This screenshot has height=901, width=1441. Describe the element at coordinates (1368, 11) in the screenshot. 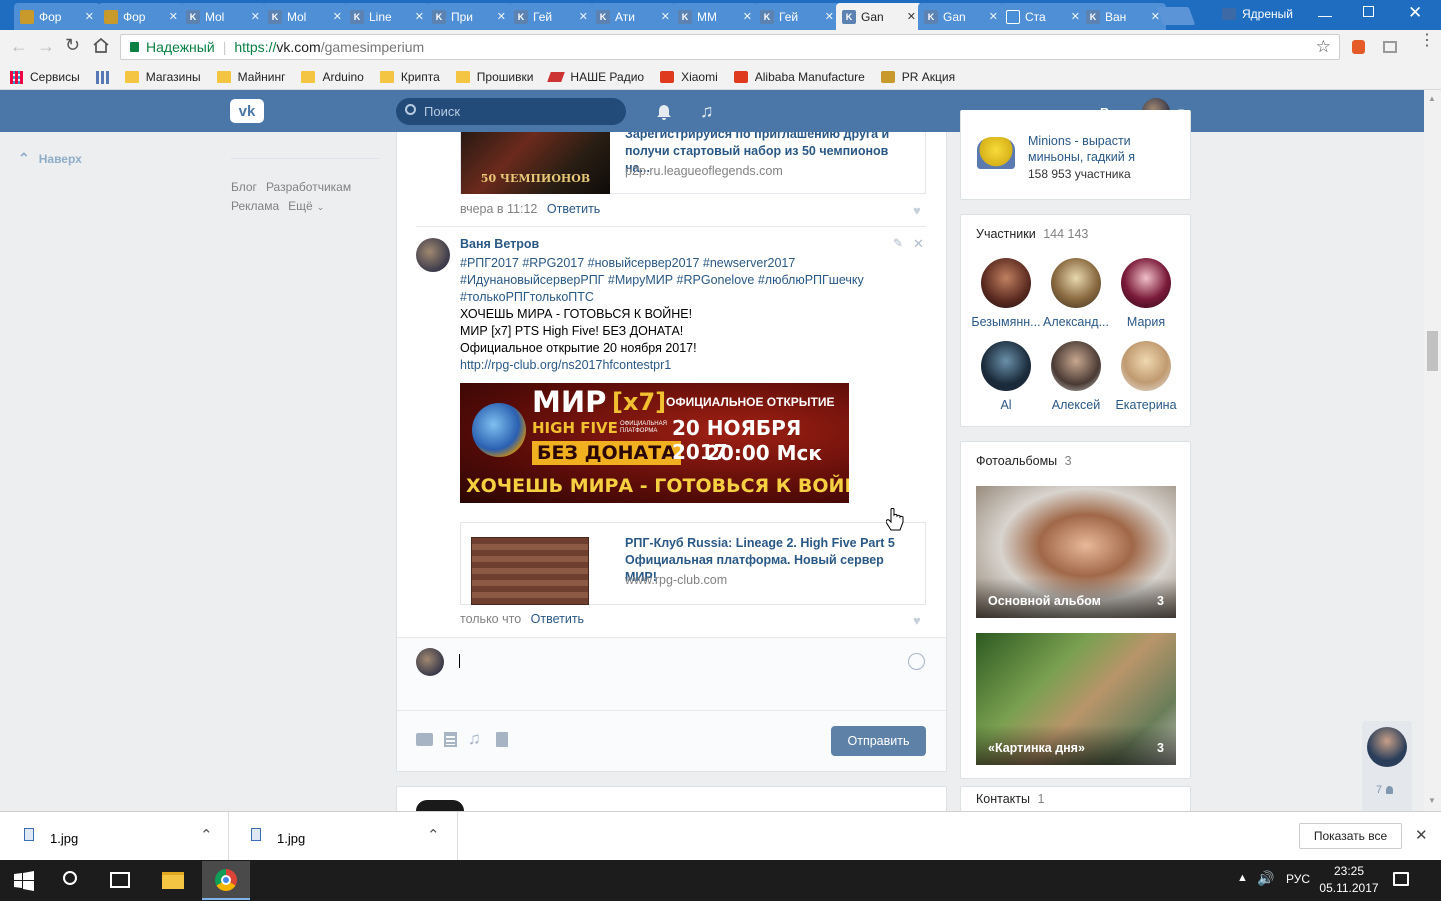

I see `maximize-button` at that location.